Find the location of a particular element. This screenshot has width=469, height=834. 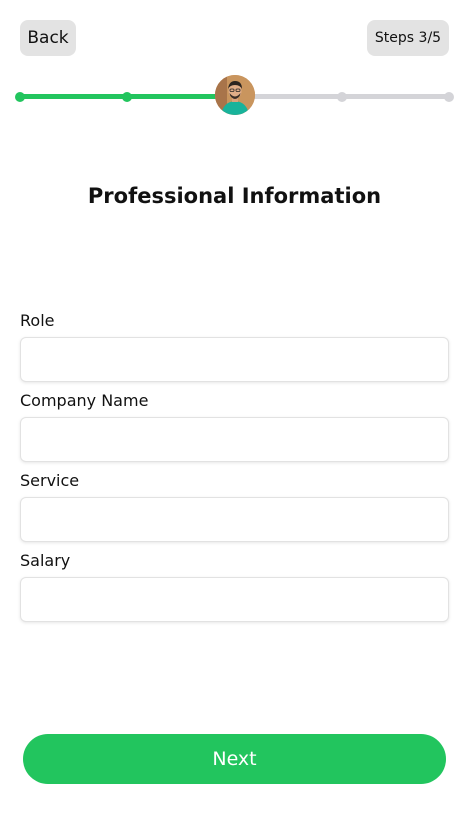

progress-stepper is located at coordinates (234, 96).